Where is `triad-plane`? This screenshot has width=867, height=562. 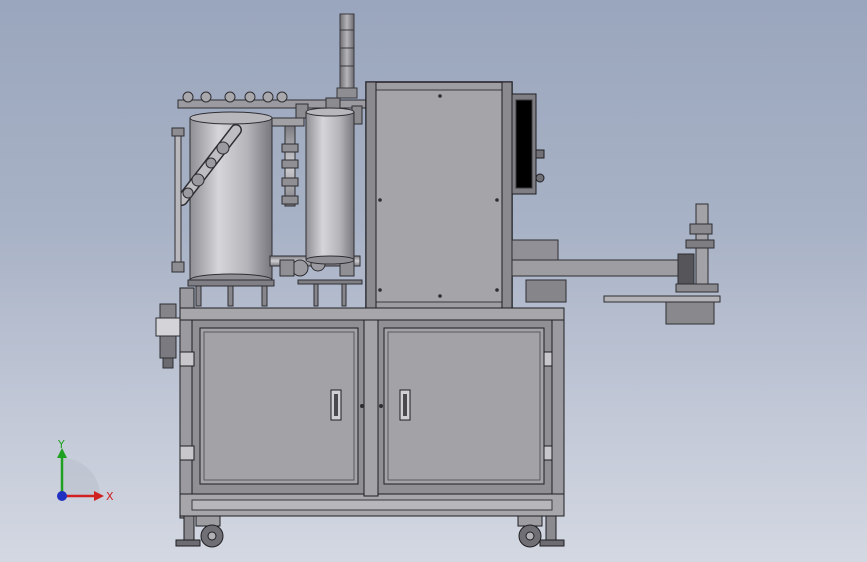
triad-plane is located at coordinates (81, 477).